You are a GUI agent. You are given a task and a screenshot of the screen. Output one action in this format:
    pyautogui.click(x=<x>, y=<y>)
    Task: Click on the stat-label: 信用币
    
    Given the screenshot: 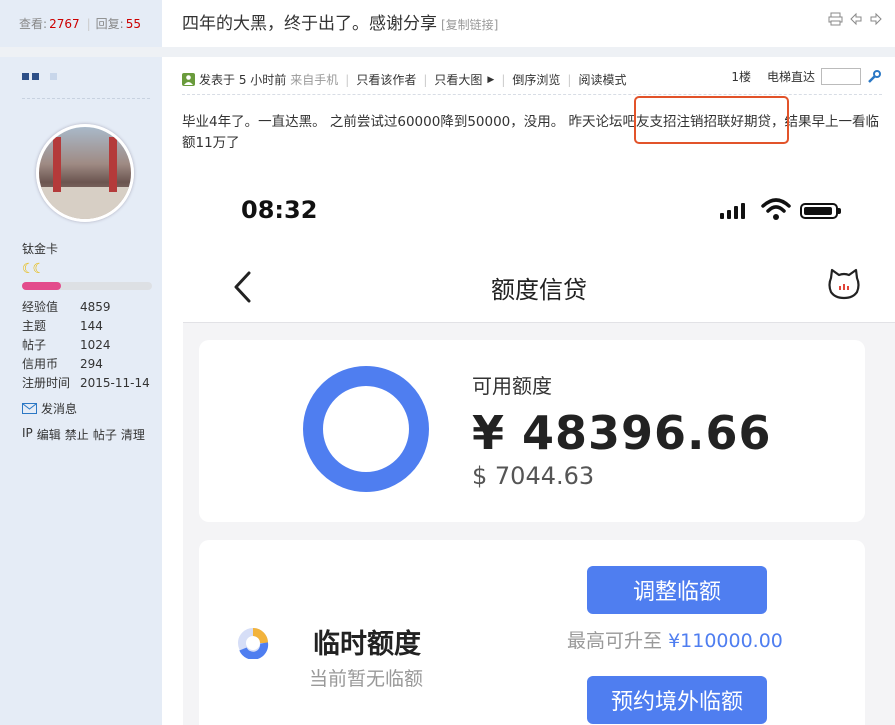 What is the action you would take?
    pyautogui.click(x=40, y=364)
    